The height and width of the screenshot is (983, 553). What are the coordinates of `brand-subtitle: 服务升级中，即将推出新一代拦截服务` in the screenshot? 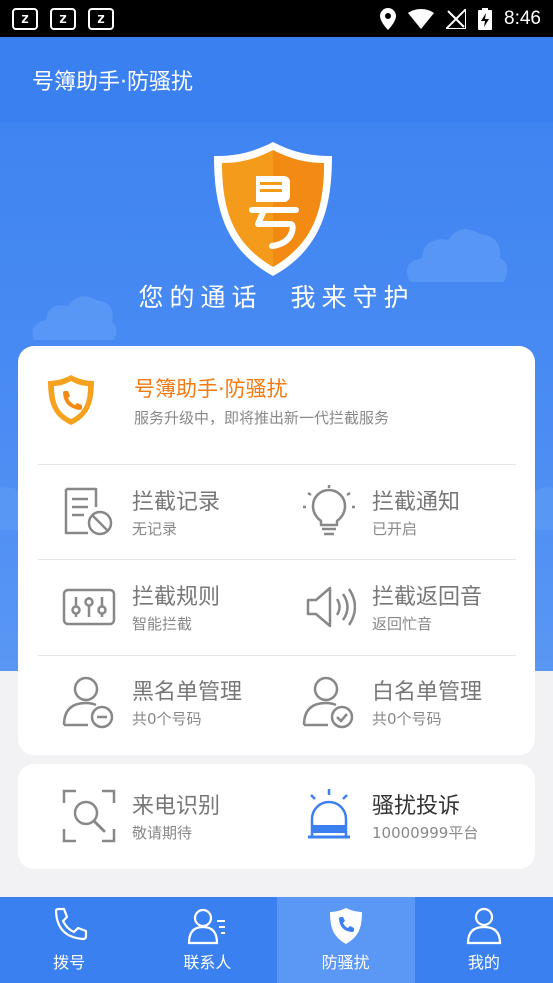 It's located at (262, 417).